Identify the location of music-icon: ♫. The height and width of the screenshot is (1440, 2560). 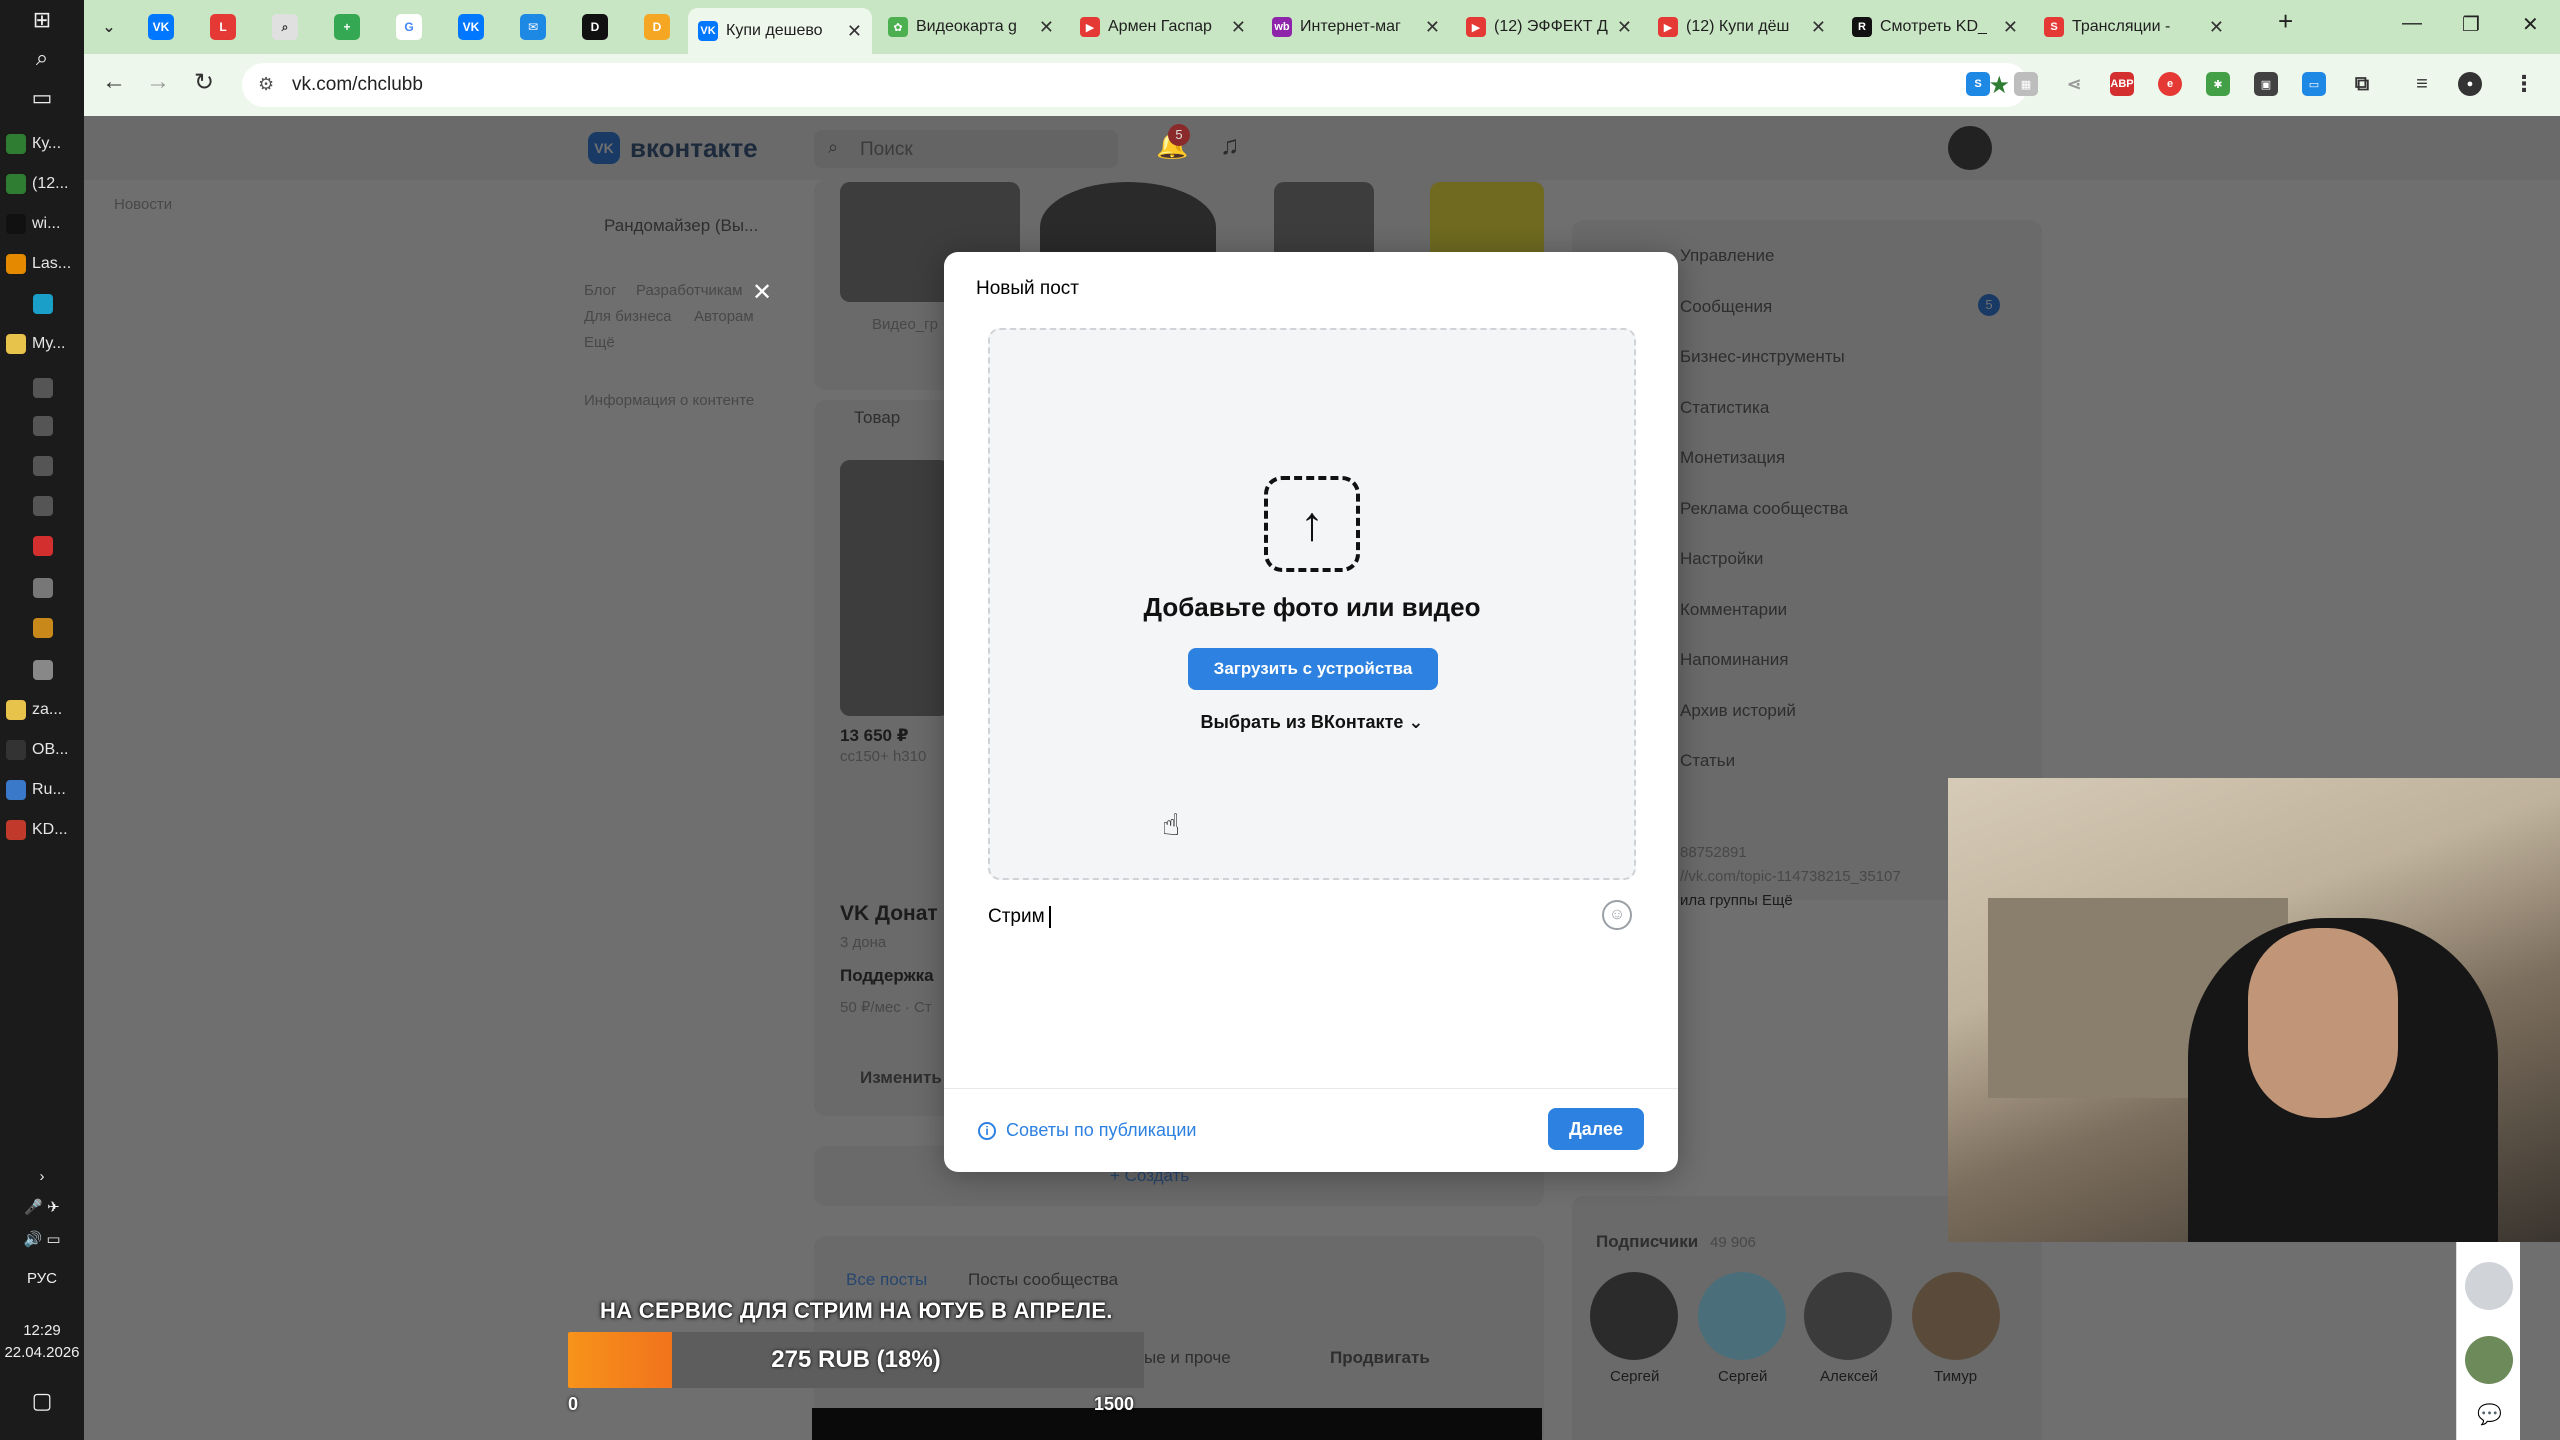
(1230, 145).